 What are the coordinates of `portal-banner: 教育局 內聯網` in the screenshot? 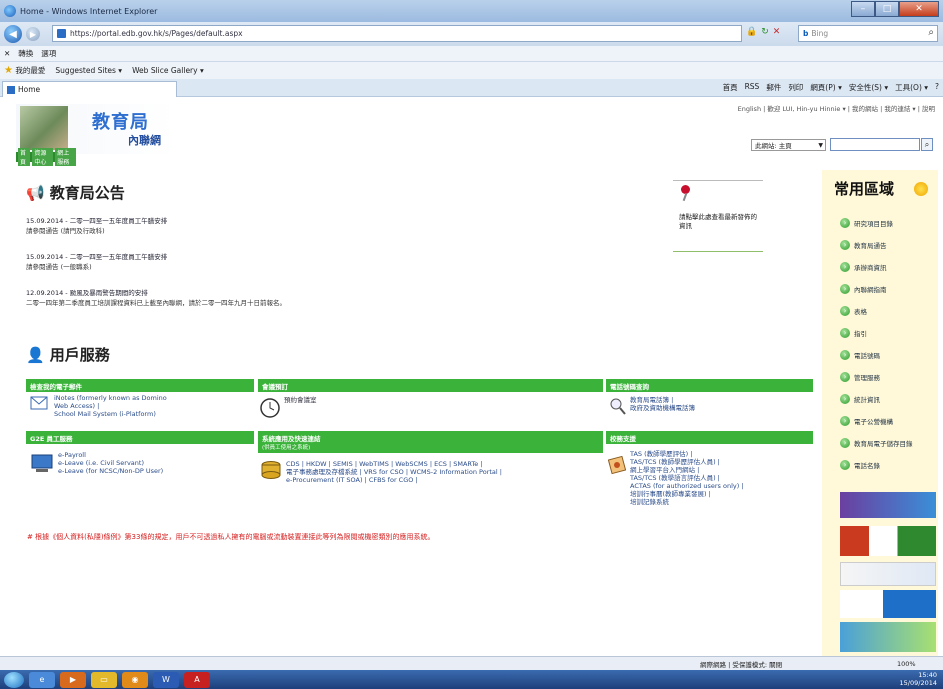 It's located at (96, 129).